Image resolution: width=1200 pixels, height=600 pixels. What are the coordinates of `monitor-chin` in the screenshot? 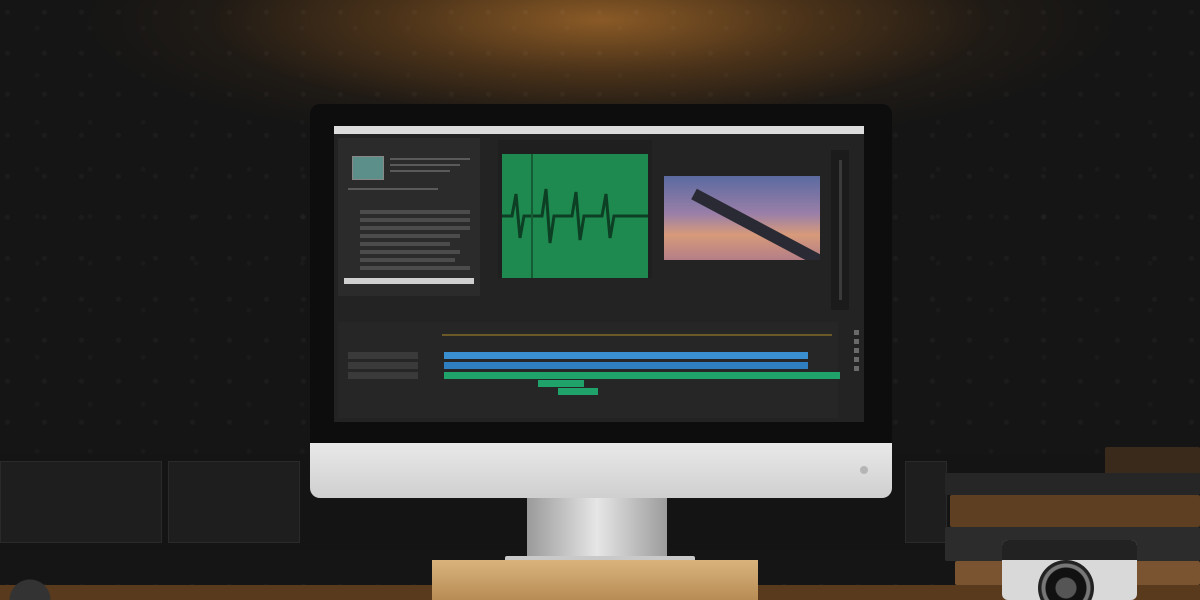 It's located at (601, 470).